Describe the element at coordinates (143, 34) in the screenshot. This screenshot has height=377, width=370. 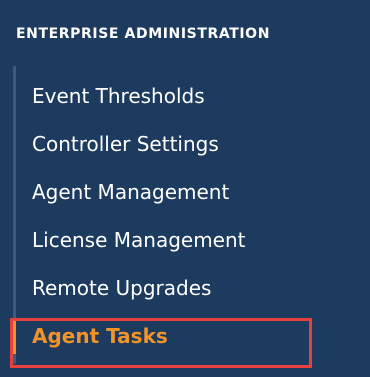
I see `section-title: ENTERPRISE ADMINISTRATION` at that location.